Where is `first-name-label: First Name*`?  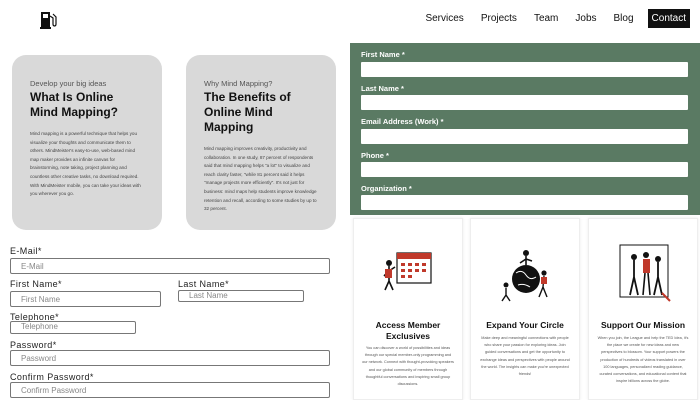 first-name-label: First Name* is located at coordinates (36, 284).